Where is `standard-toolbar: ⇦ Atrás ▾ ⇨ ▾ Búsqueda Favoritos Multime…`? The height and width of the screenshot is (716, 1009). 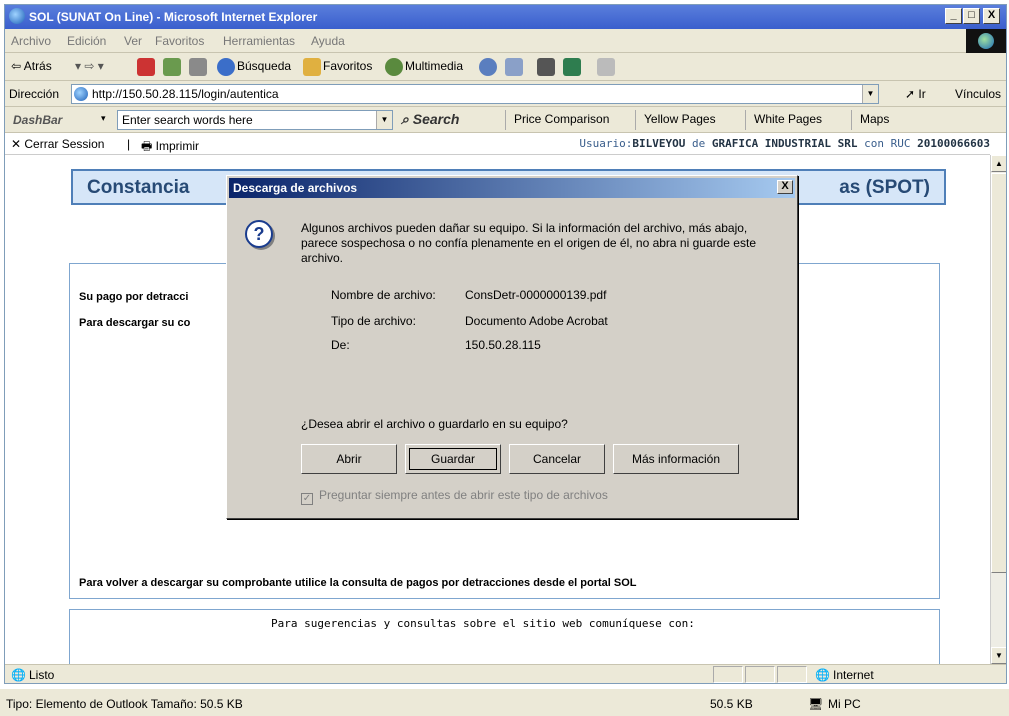 standard-toolbar: ⇦ Atrás ▾ ⇨ ▾ Búsqueda Favoritos Multime… is located at coordinates (505, 67).